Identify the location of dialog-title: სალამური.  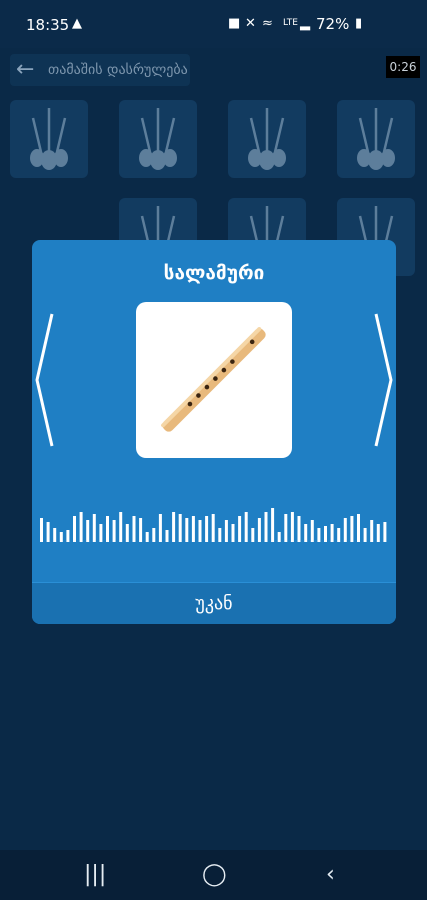
(214, 273).